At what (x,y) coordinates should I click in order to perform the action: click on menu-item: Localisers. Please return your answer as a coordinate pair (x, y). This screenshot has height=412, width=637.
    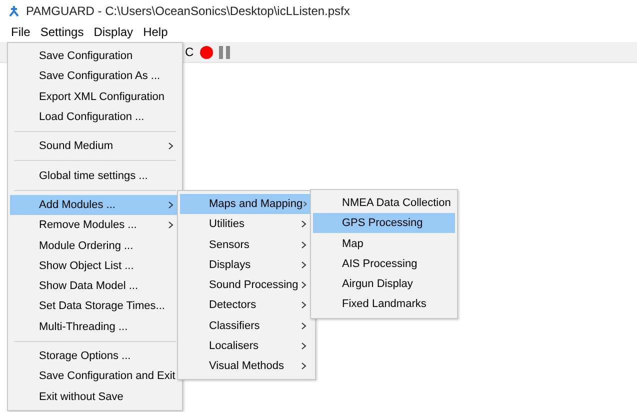
    Looking at the image, I should click on (246, 346).